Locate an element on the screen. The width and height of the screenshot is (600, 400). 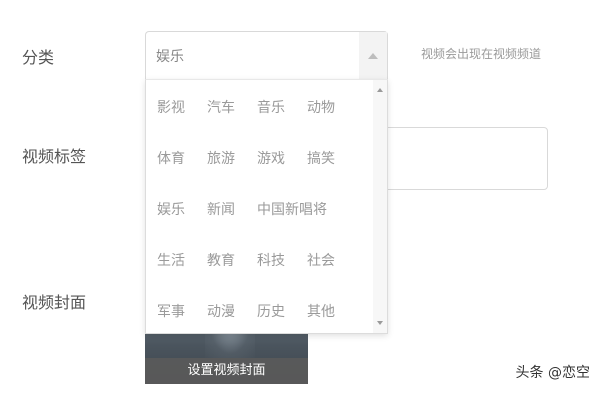
option-zhongguo-xinchangjiang: 中国新唱将 is located at coordinates (297, 224).